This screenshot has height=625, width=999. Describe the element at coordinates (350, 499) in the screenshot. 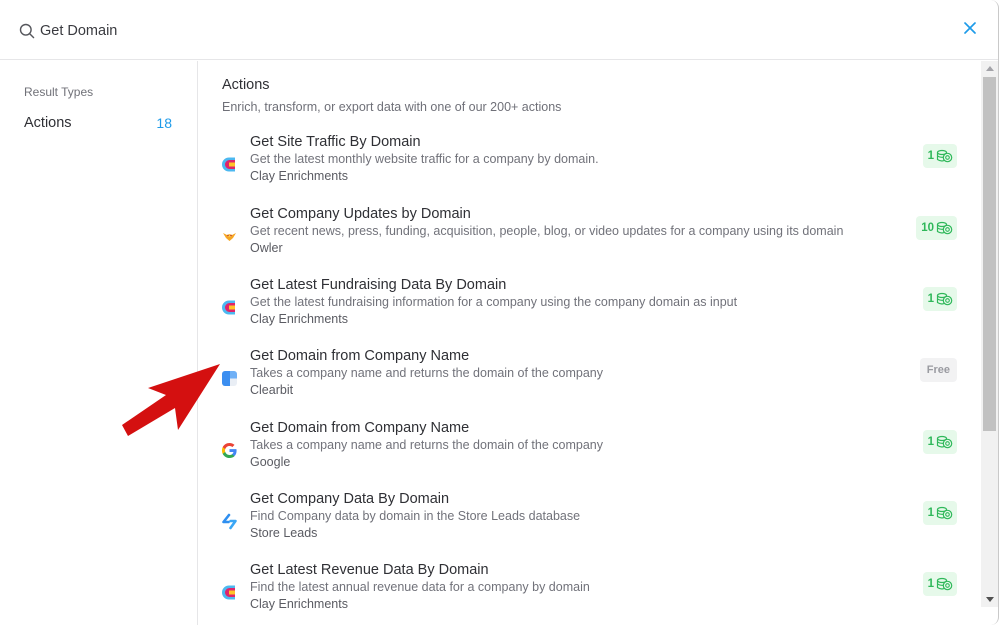

I see `action-title: Get Company Data By Domain` at that location.